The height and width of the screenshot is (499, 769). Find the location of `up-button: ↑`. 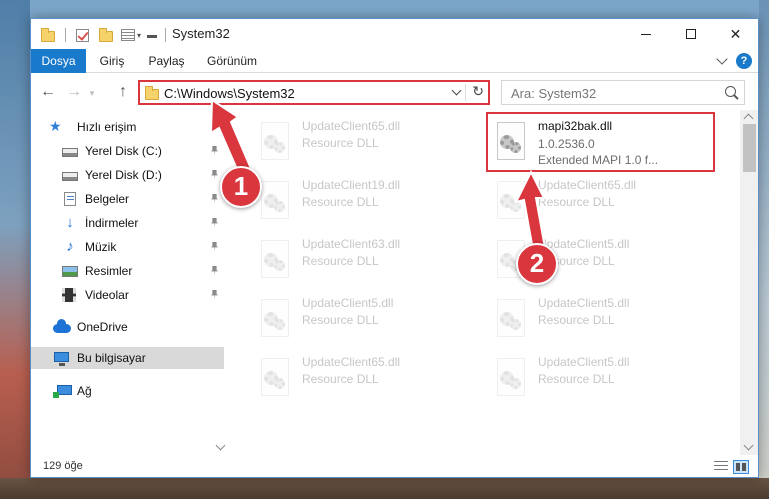

up-button: ↑ is located at coordinates (123, 92).